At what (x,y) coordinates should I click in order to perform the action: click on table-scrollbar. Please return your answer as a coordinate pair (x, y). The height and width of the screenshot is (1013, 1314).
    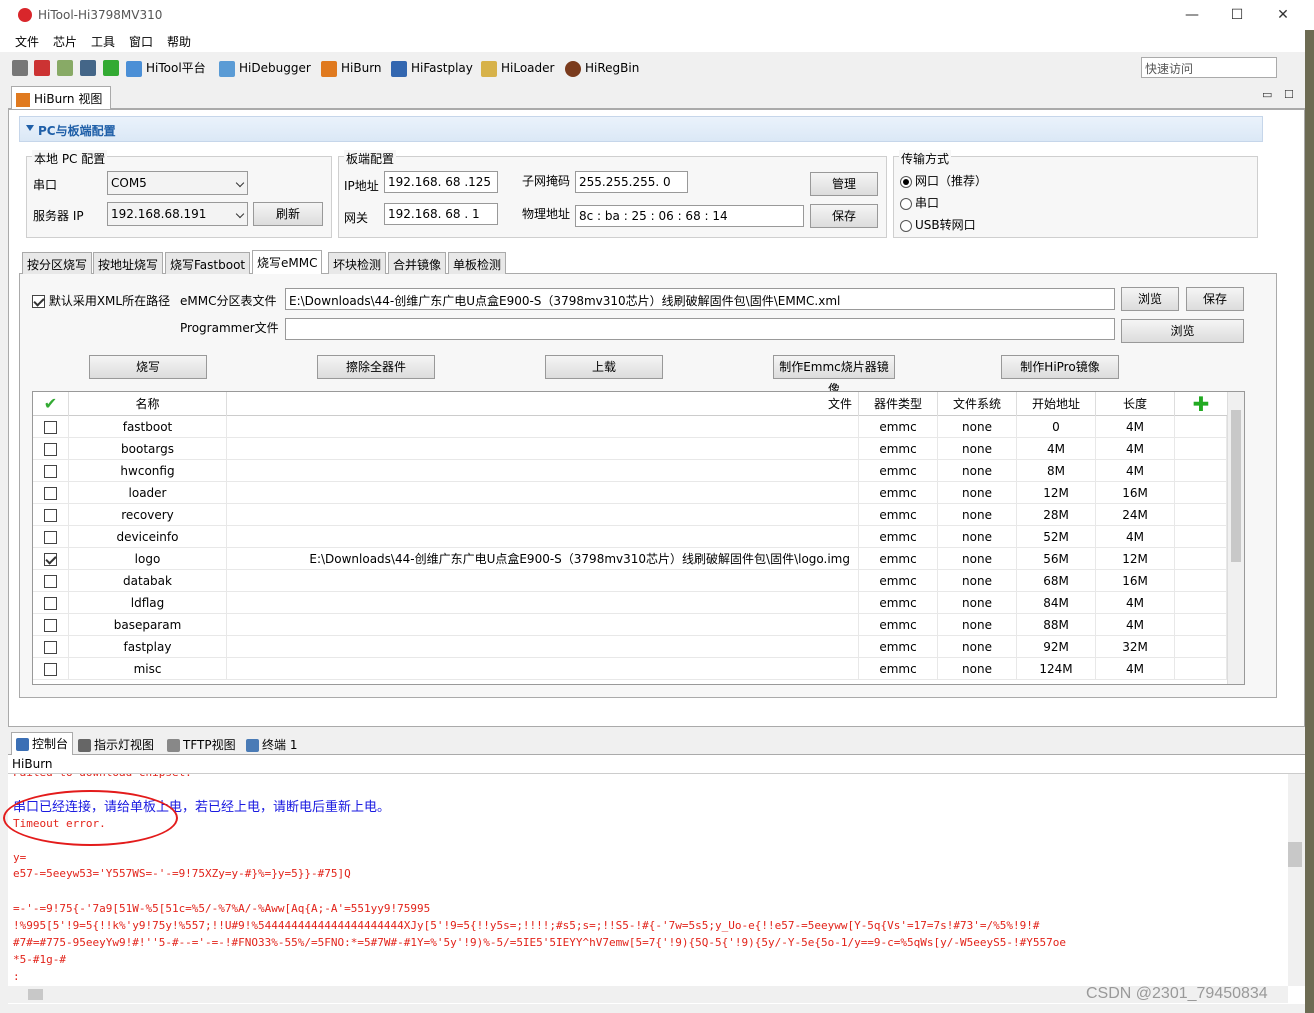
    Looking at the image, I should click on (1235, 538).